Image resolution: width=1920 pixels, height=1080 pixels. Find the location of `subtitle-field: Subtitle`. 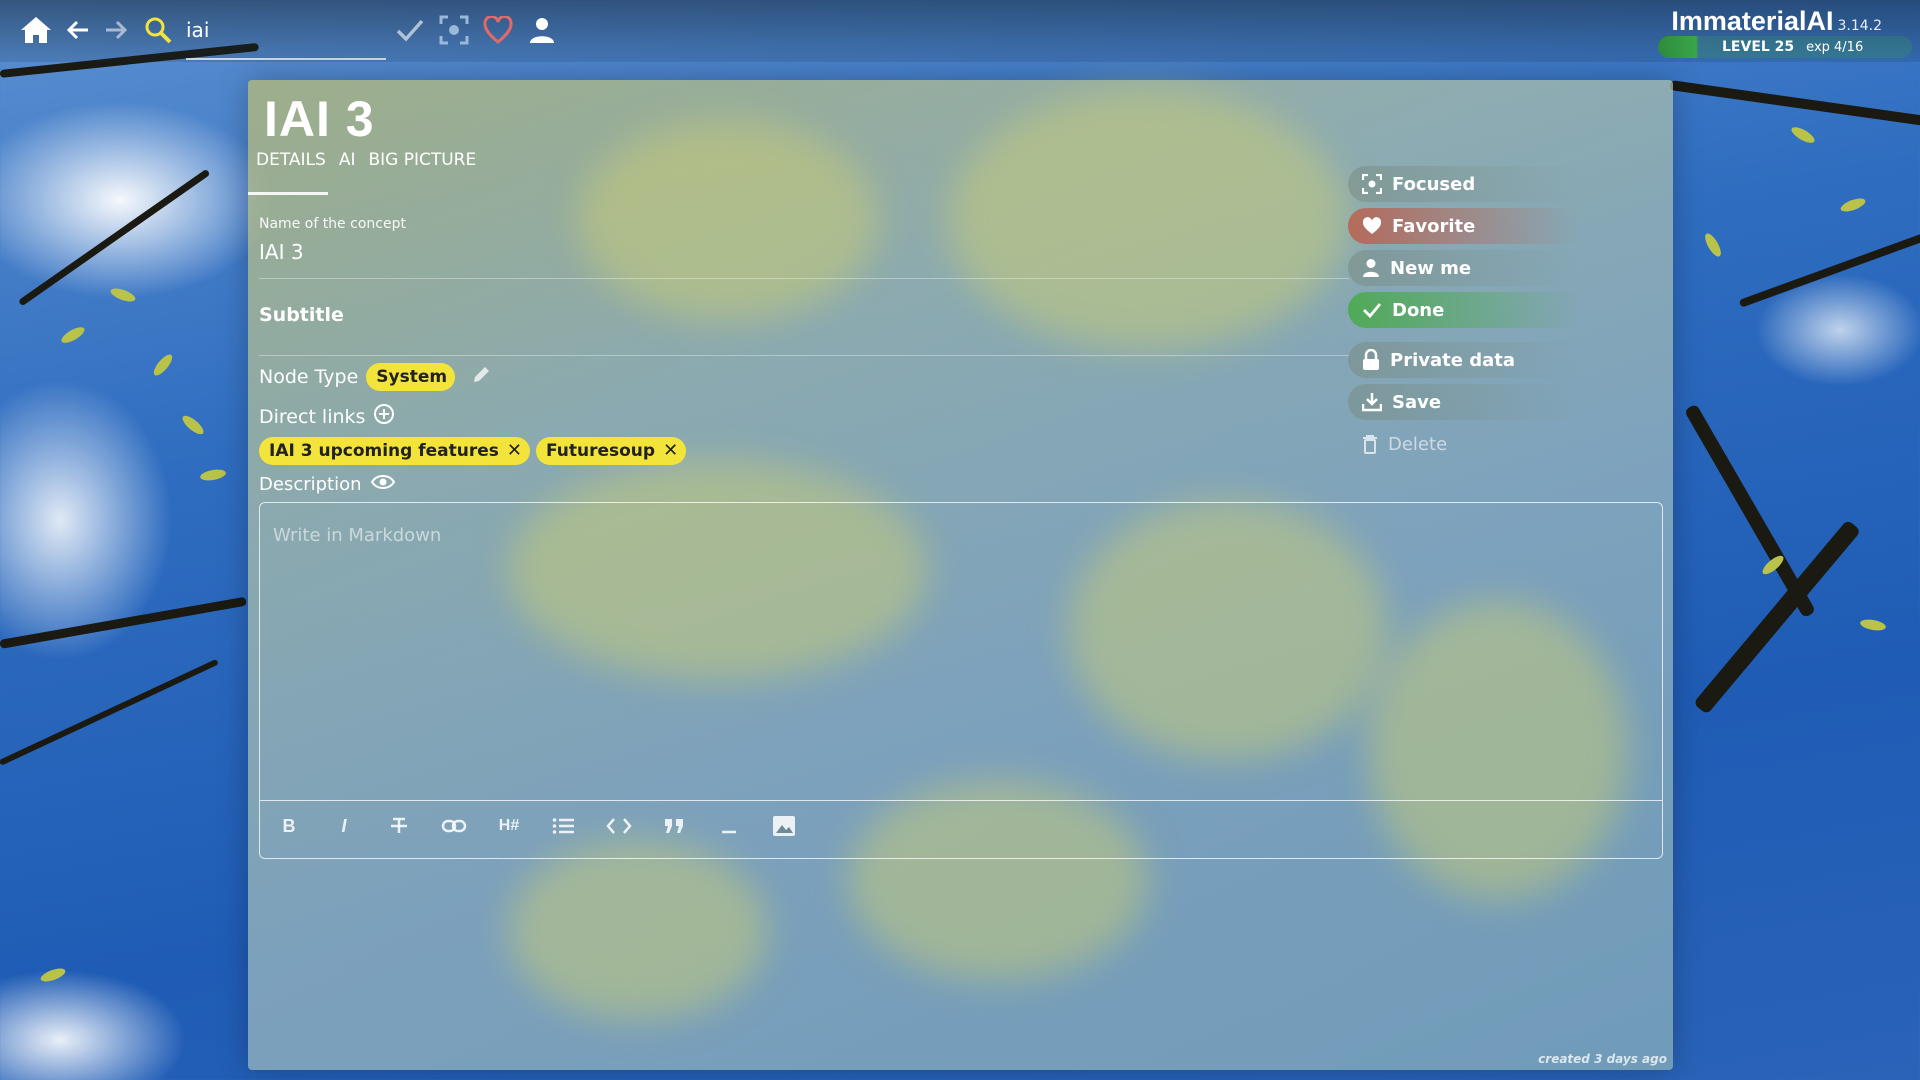

subtitle-field: Subtitle is located at coordinates (301, 315).